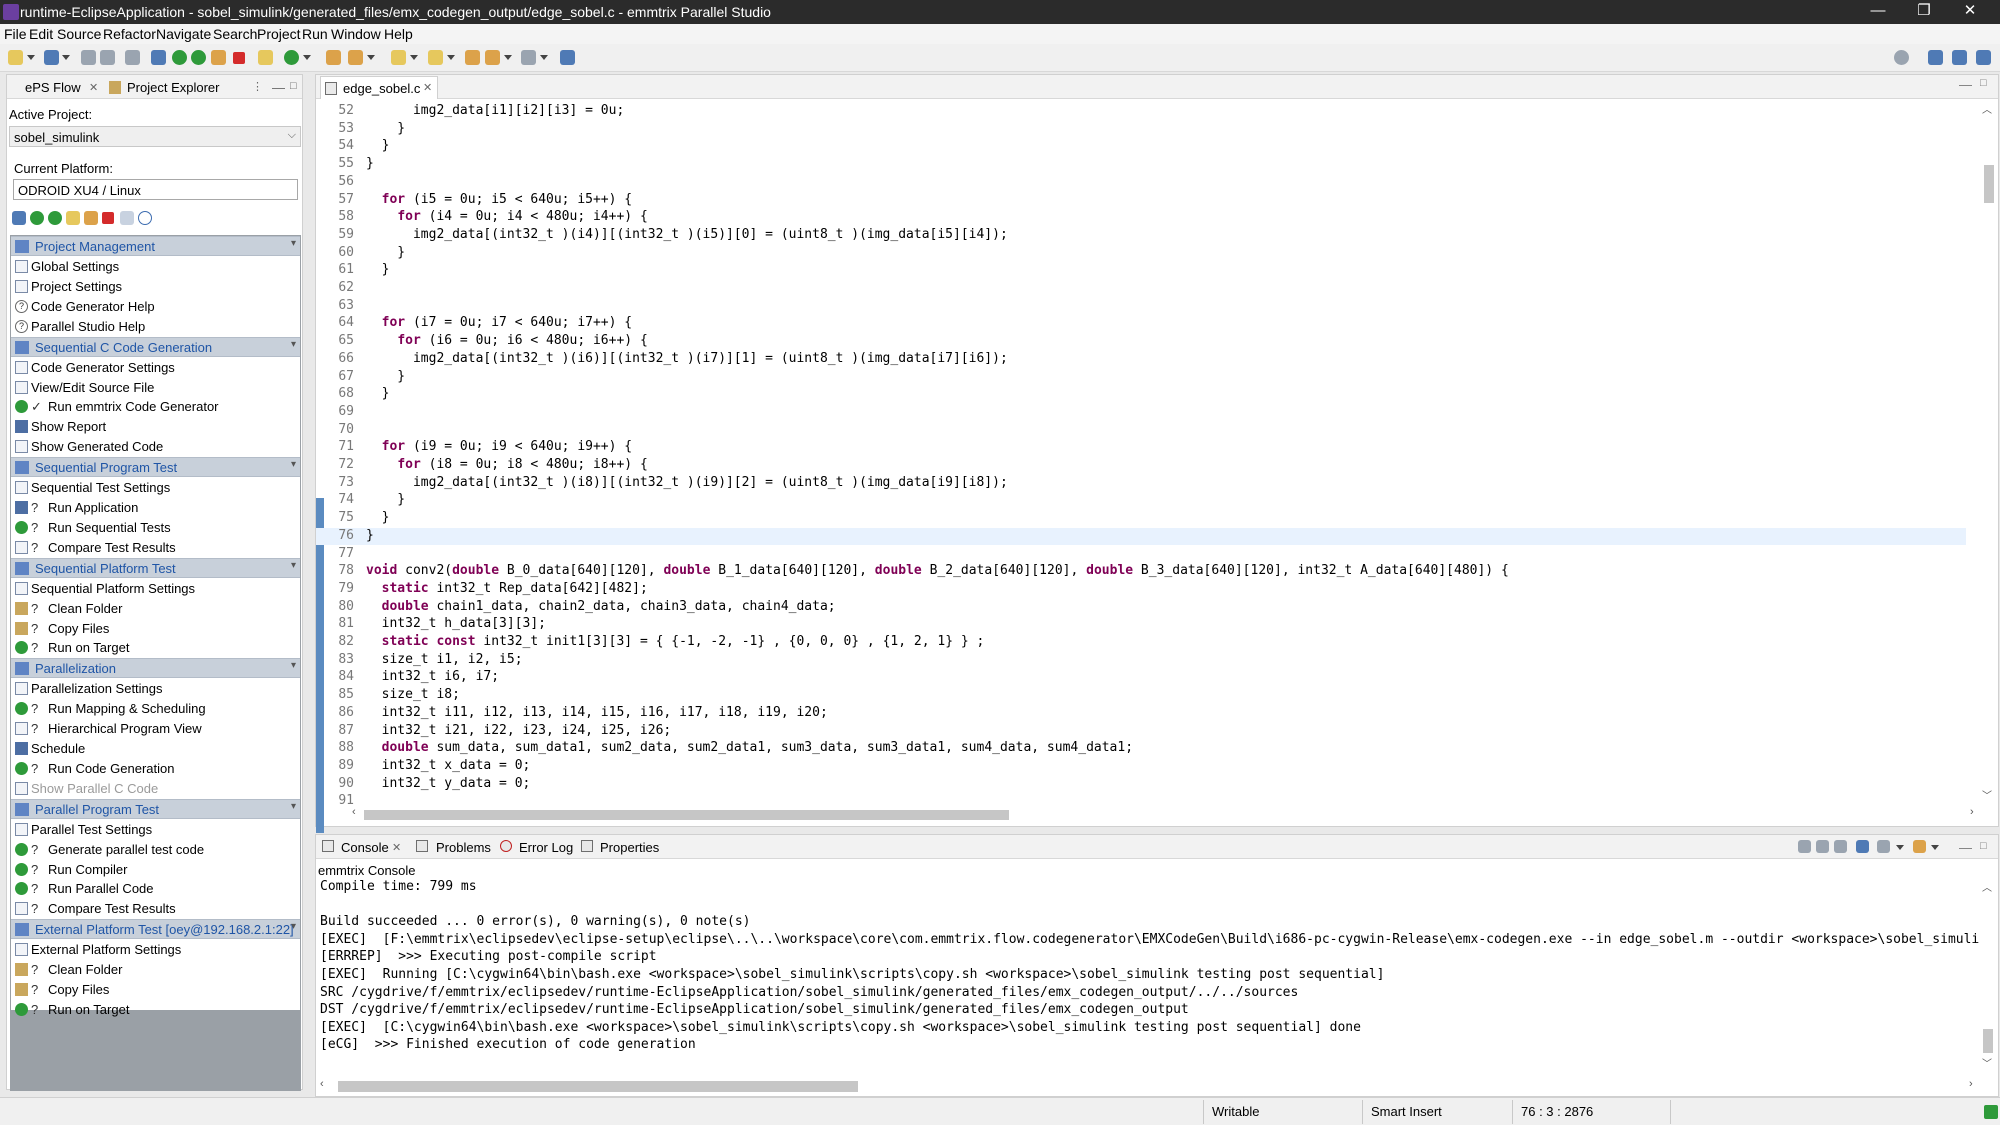 This screenshot has width=2000, height=1125. What do you see at coordinates (1822, 846) in the screenshot?
I see `scroll-lock-icon` at bounding box center [1822, 846].